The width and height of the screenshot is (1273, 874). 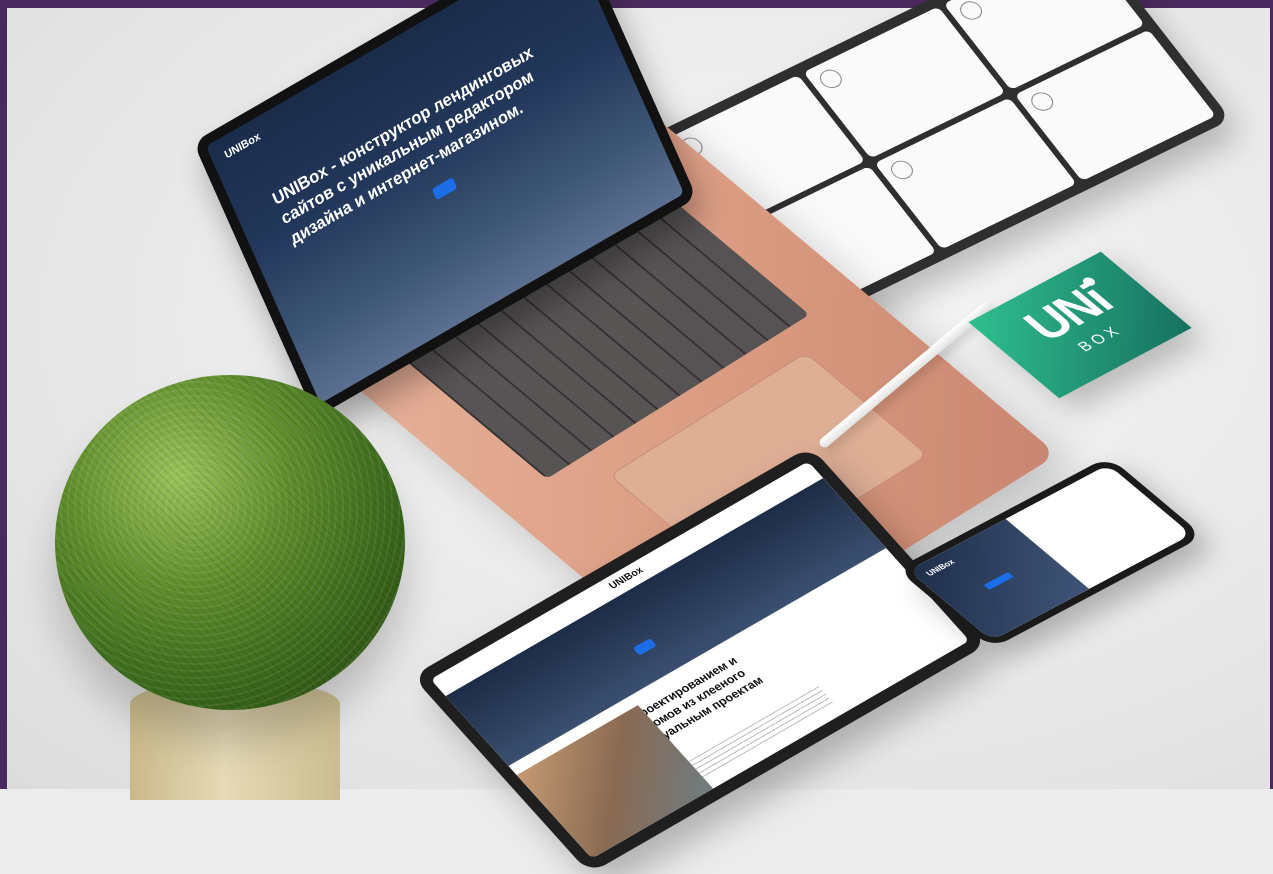 I want to click on phone-site-logo: UNIBox, so click(x=940, y=567).